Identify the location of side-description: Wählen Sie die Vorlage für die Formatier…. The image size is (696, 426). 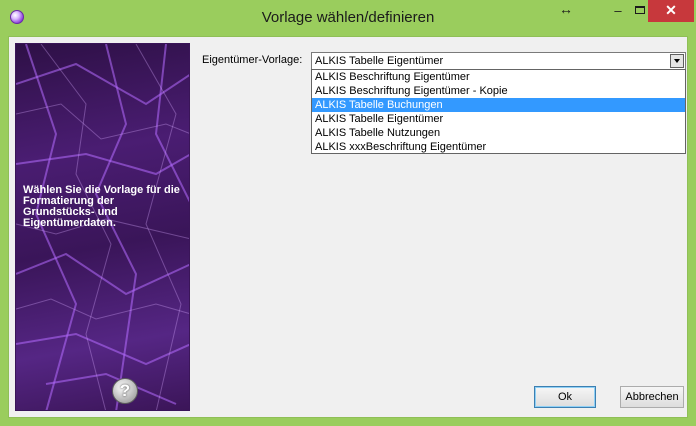
(101, 206).